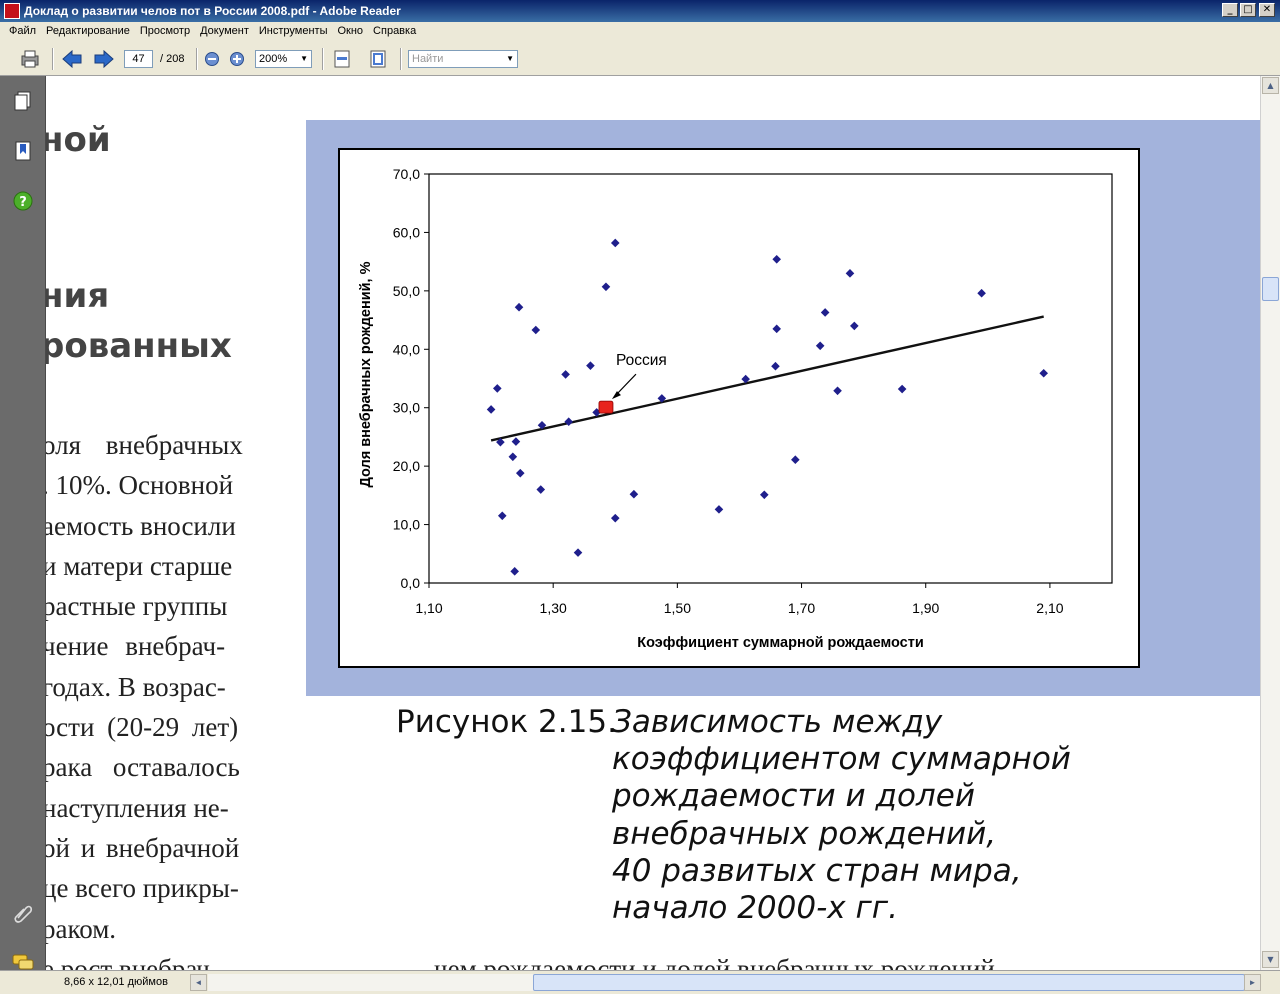 This screenshot has width=1280, height=994. Describe the element at coordinates (606, 407) in the screenshot. I see `highlight-point` at that location.